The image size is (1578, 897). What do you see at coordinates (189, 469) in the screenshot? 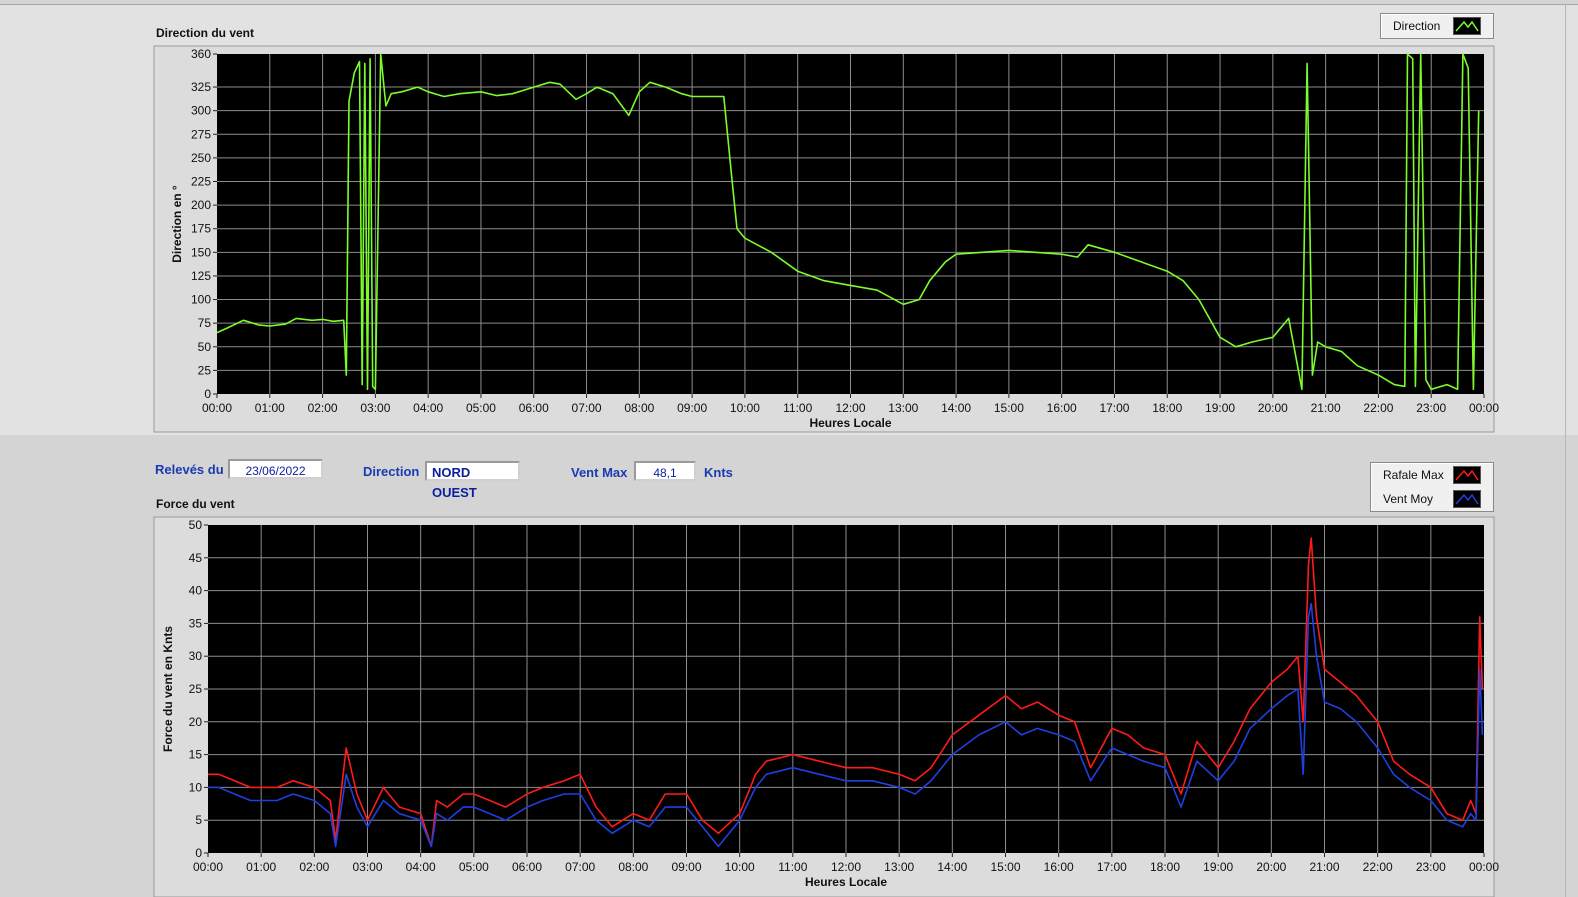
I see `releves-label: Relevés du` at bounding box center [189, 469].